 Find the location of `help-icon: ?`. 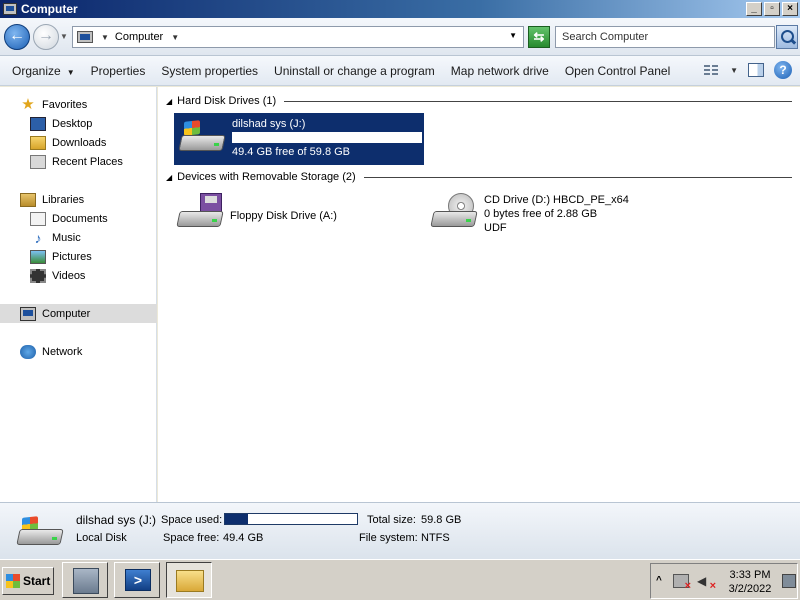

help-icon: ? is located at coordinates (783, 70).